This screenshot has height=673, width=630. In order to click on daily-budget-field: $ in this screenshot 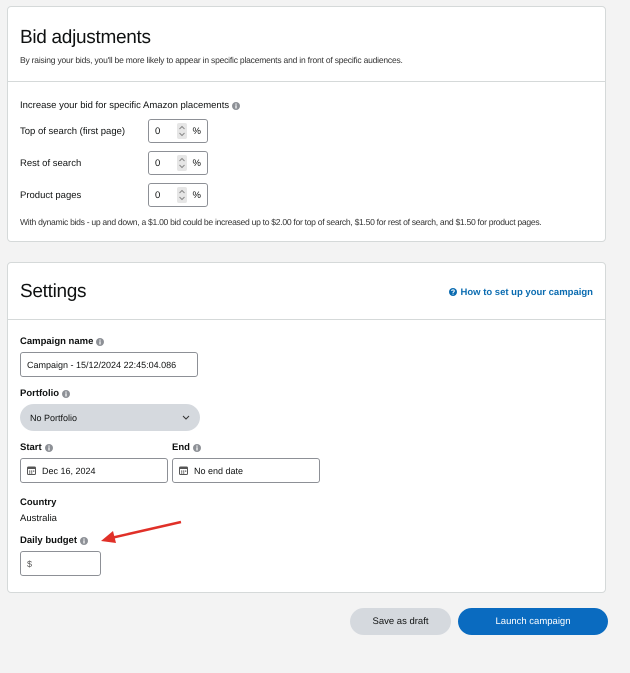, I will do `click(60, 563)`.